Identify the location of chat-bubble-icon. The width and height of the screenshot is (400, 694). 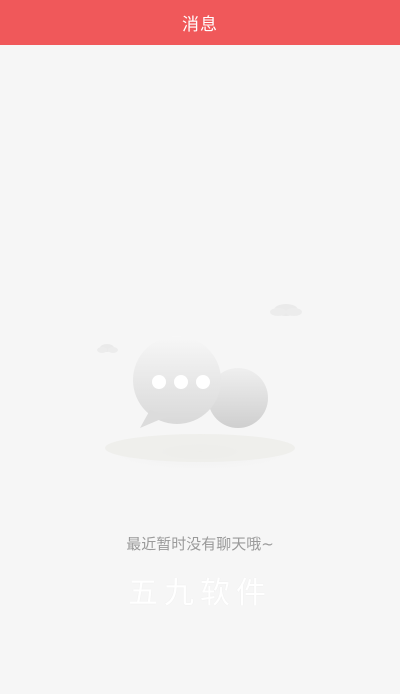
(200, 389).